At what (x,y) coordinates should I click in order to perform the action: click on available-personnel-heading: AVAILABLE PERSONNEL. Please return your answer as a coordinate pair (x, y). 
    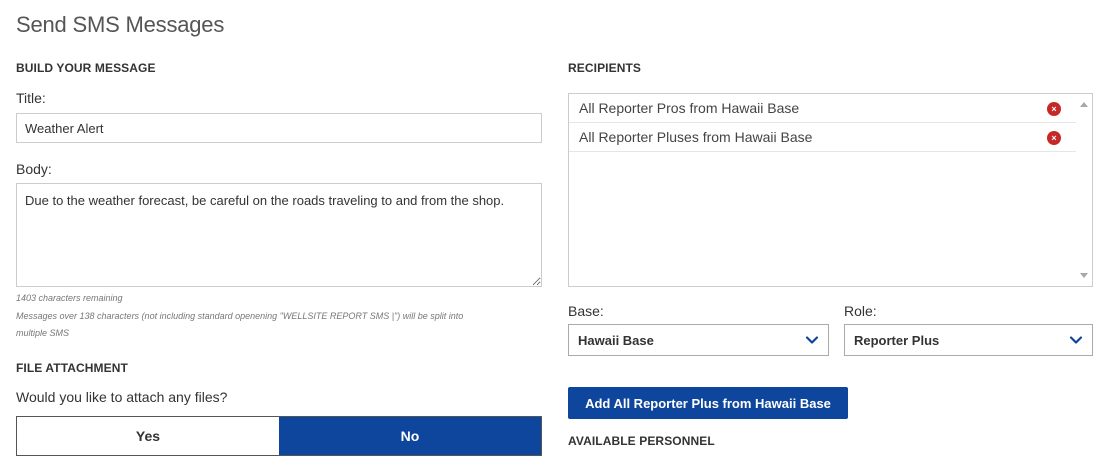
    Looking at the image, I should click on (641, 441).